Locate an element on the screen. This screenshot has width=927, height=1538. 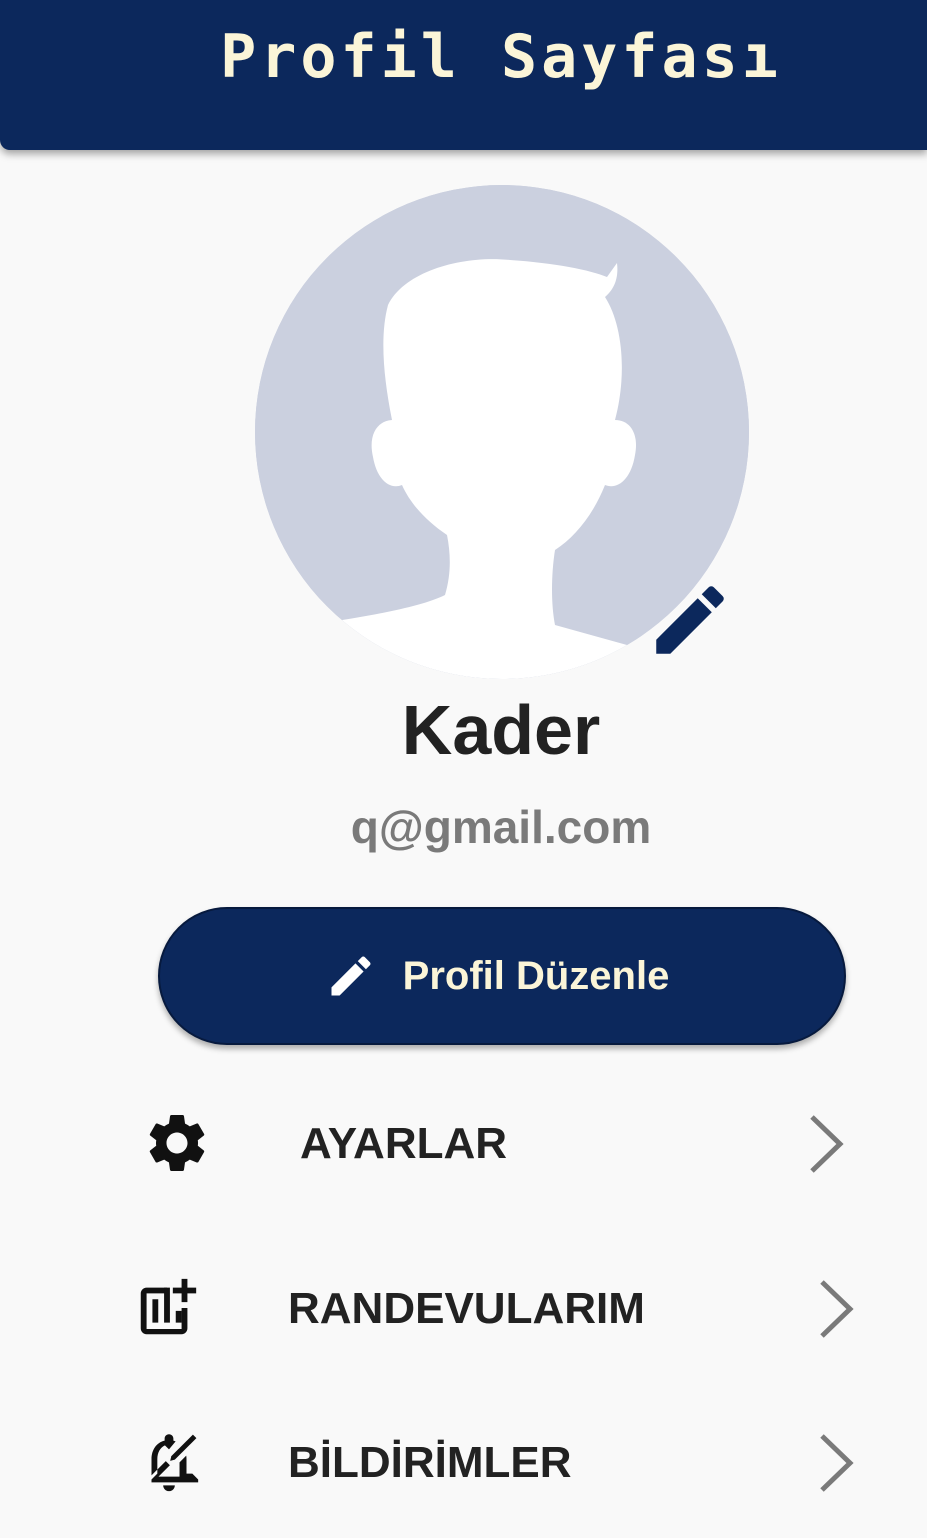
app-bar: Profil Sayfası is located at coordinates (463, 75).